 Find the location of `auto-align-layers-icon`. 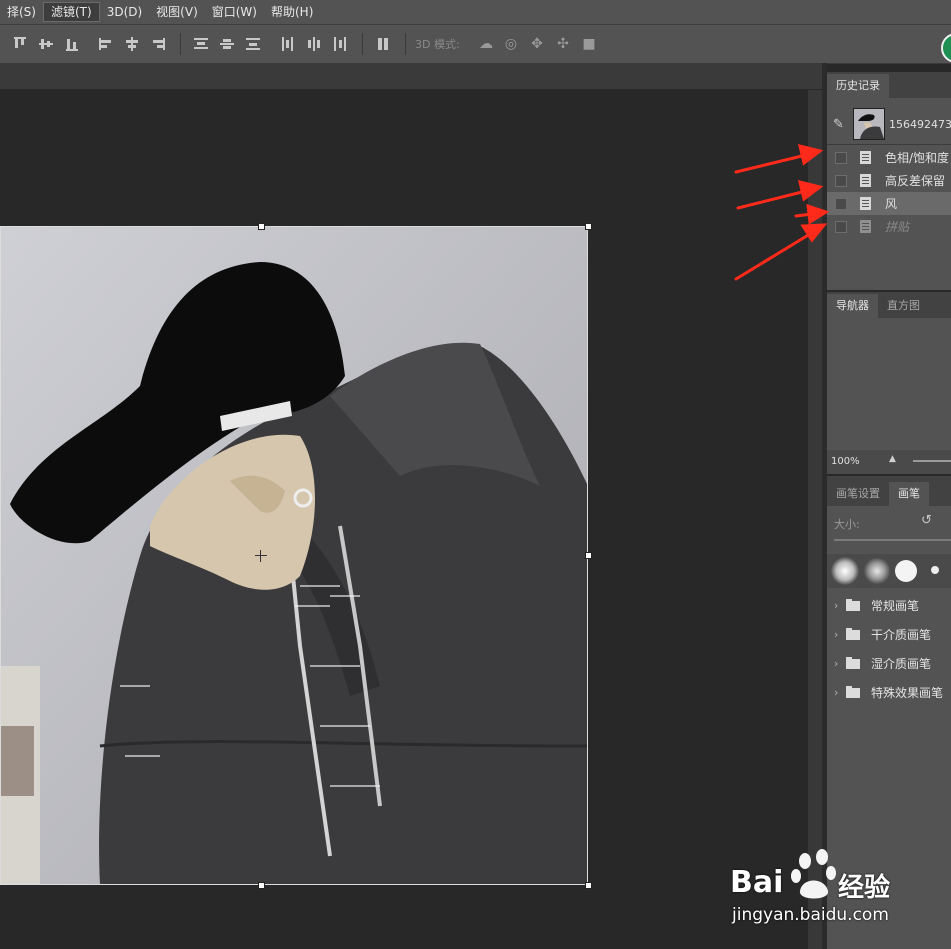

auto-align-layers-icon is located at coordinates (383, 44).